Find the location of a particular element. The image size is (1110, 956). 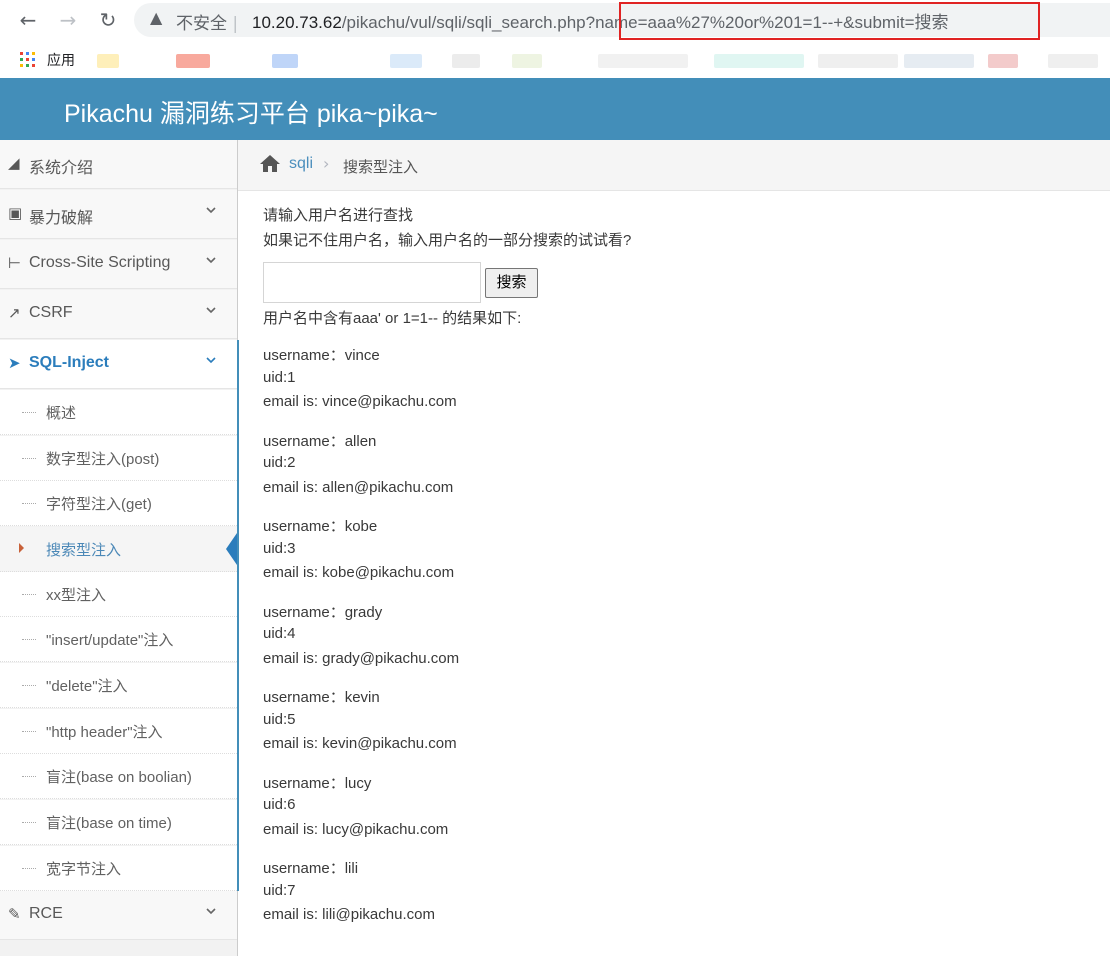

breadcrumb-link: sqli is located at coordinates (301, 164).